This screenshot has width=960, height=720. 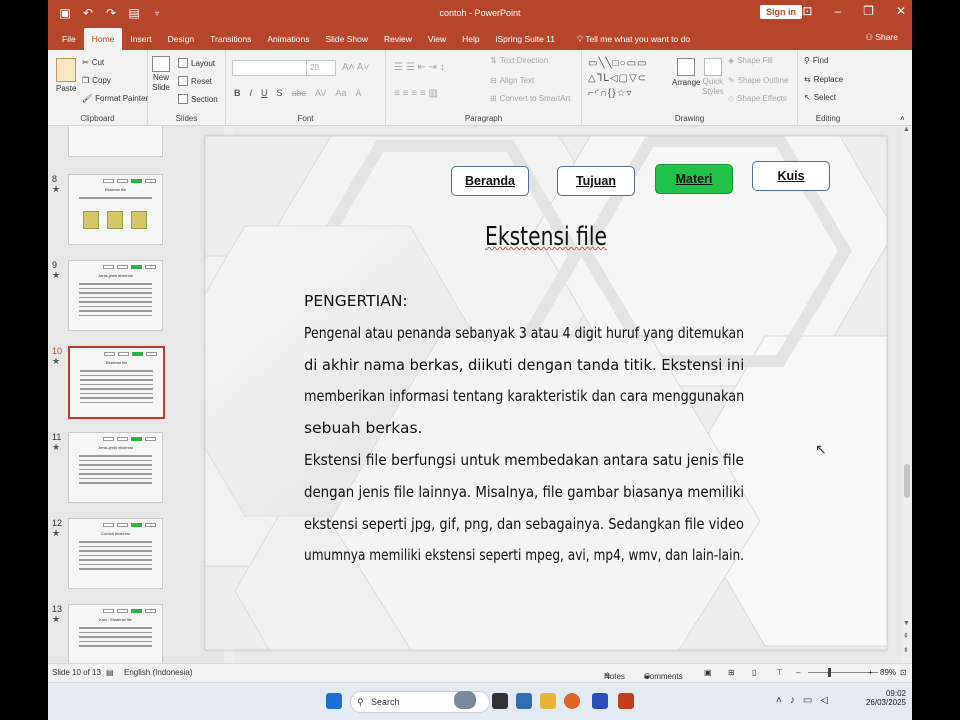 I want to click on new-slide-button: New Slide, so click(x=161, y=74).